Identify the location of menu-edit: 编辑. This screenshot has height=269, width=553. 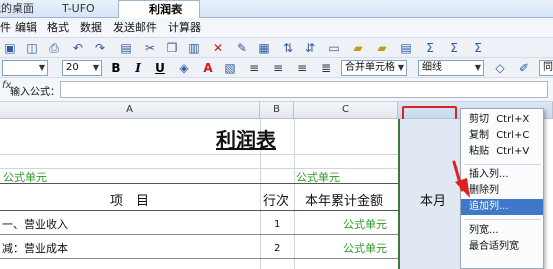
(26, 28).